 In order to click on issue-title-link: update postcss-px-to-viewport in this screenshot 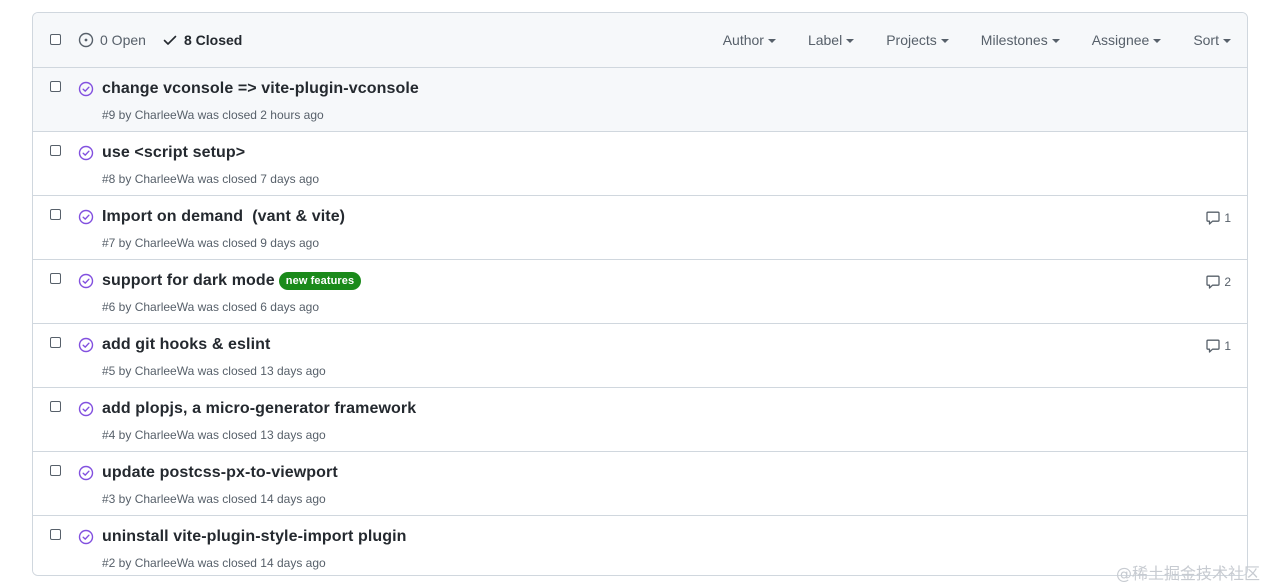, I will do `click(220, 473)`.